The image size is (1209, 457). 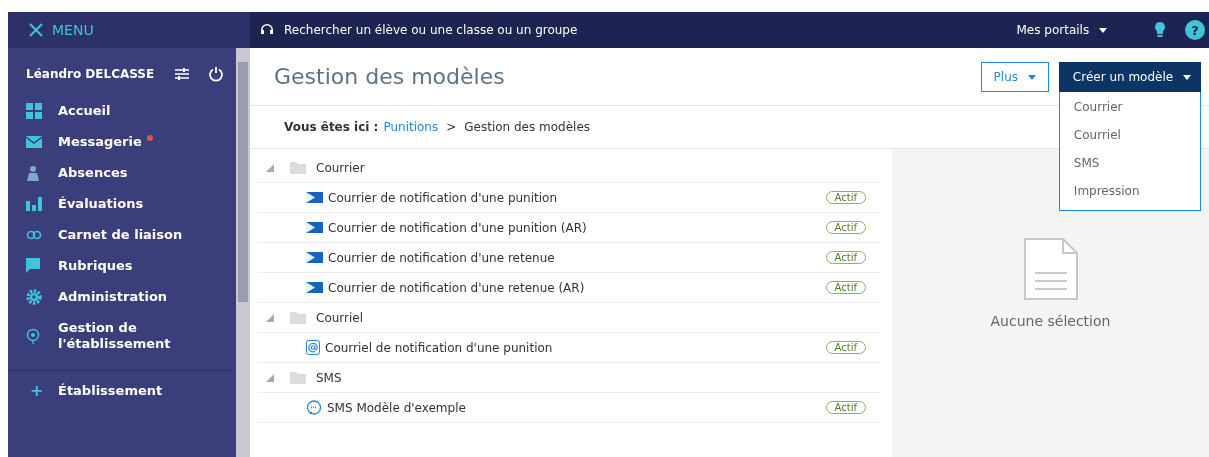 I want to click on help-button: ?, so click(x=1195, y=30).